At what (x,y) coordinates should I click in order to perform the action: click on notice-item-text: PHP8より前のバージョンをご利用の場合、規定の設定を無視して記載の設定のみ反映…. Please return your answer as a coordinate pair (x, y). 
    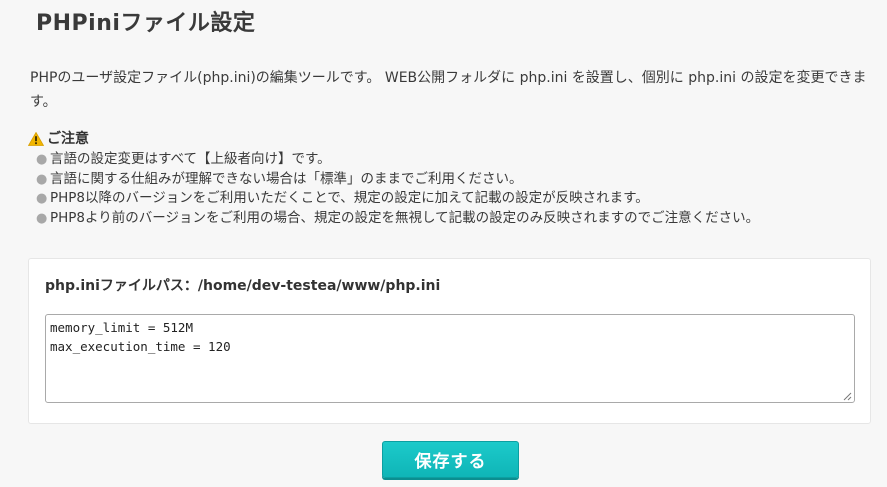
    Looking at the image, I should click on (405, 217).